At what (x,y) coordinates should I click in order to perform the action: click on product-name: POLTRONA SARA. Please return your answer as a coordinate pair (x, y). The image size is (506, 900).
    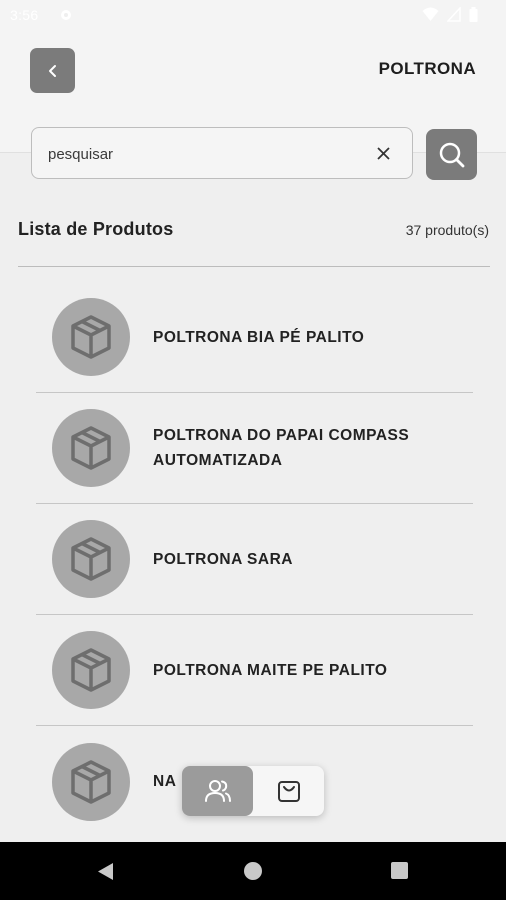
    Looking at the image, I should click on (223, 559).